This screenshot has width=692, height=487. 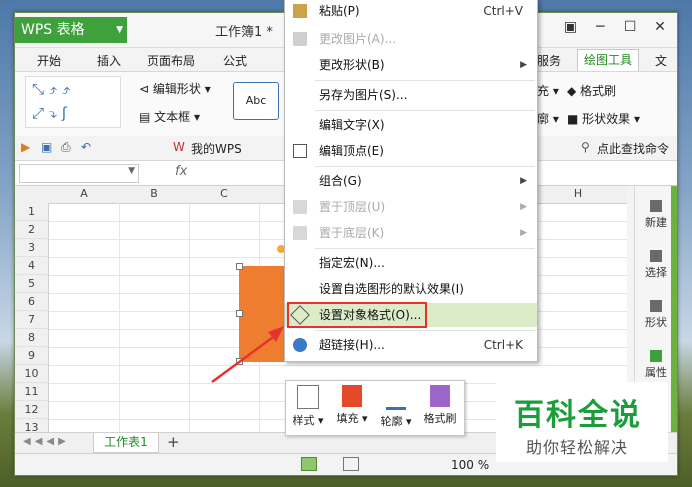 What do you see at coordinates (308, 397) in the screenshot?
I see `style-icon` at bounding box center [308, 397].